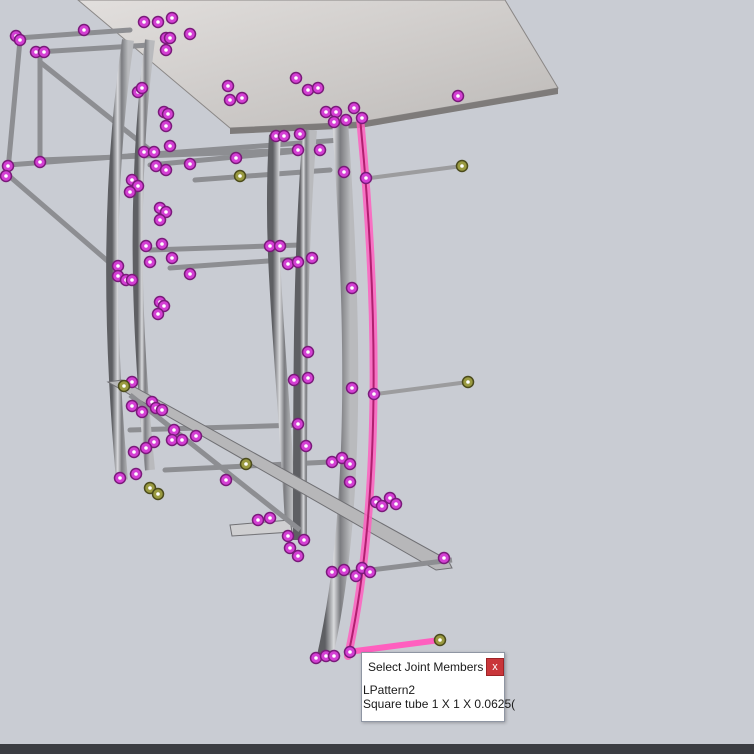 This screenshot has width=754, height=754. What do you see at coordinates (426, 667) in the screenshot?
I see `popup-title: Select Joint Members` at bounding box center [426, 667].